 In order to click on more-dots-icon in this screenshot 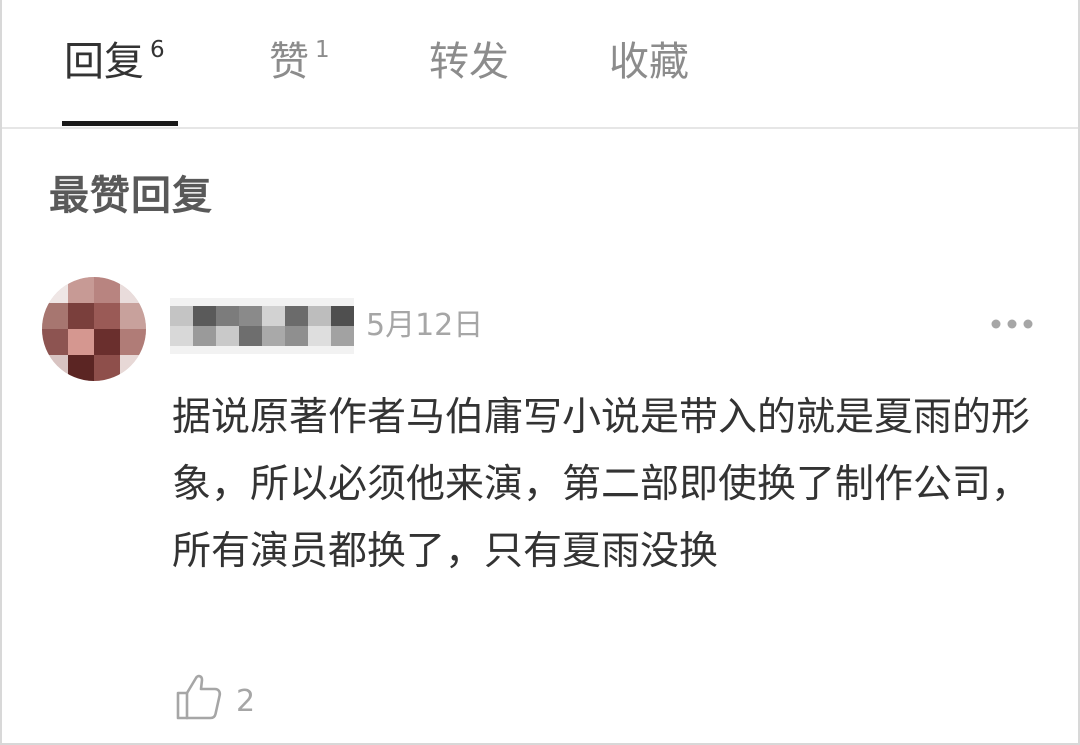, I will do `click(1012, 324)`.